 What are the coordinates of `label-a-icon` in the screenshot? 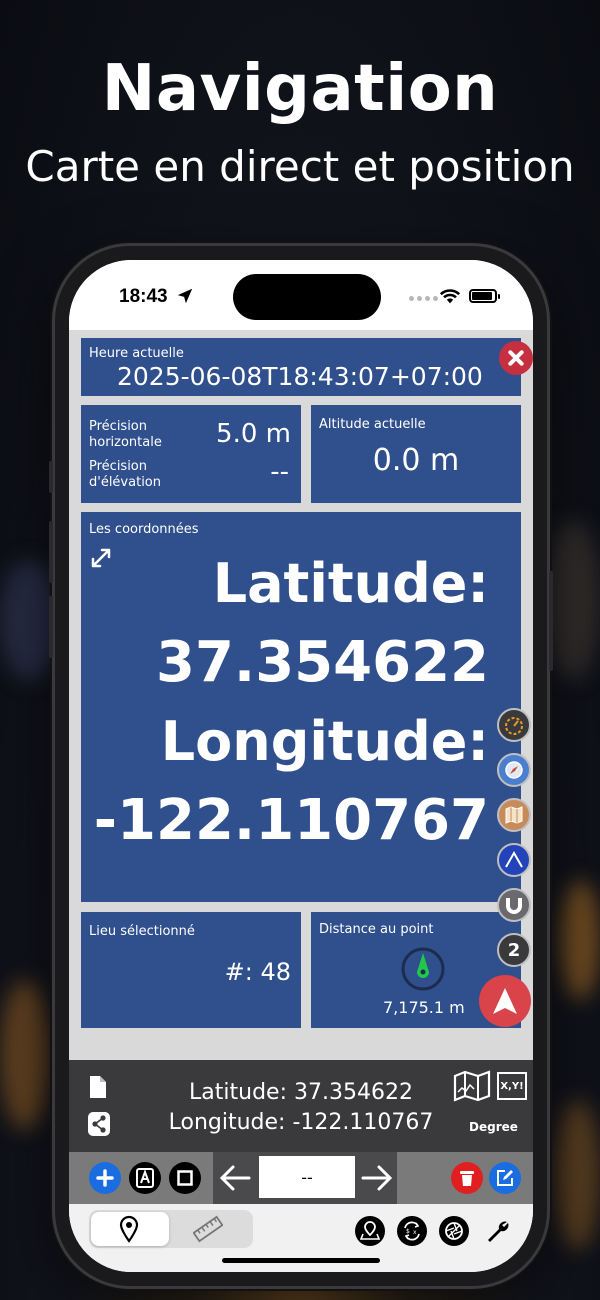 It's located at (145, 1178).